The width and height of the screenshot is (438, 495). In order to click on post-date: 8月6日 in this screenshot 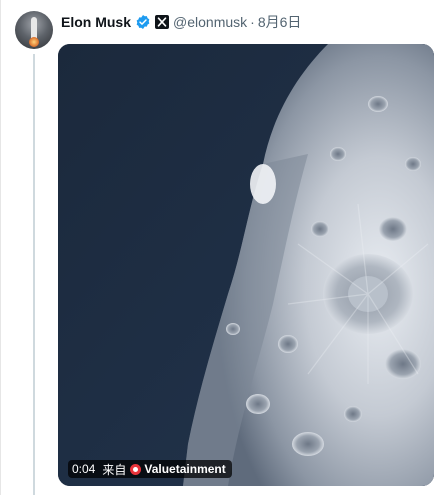, I will do `click(280, 22)`.